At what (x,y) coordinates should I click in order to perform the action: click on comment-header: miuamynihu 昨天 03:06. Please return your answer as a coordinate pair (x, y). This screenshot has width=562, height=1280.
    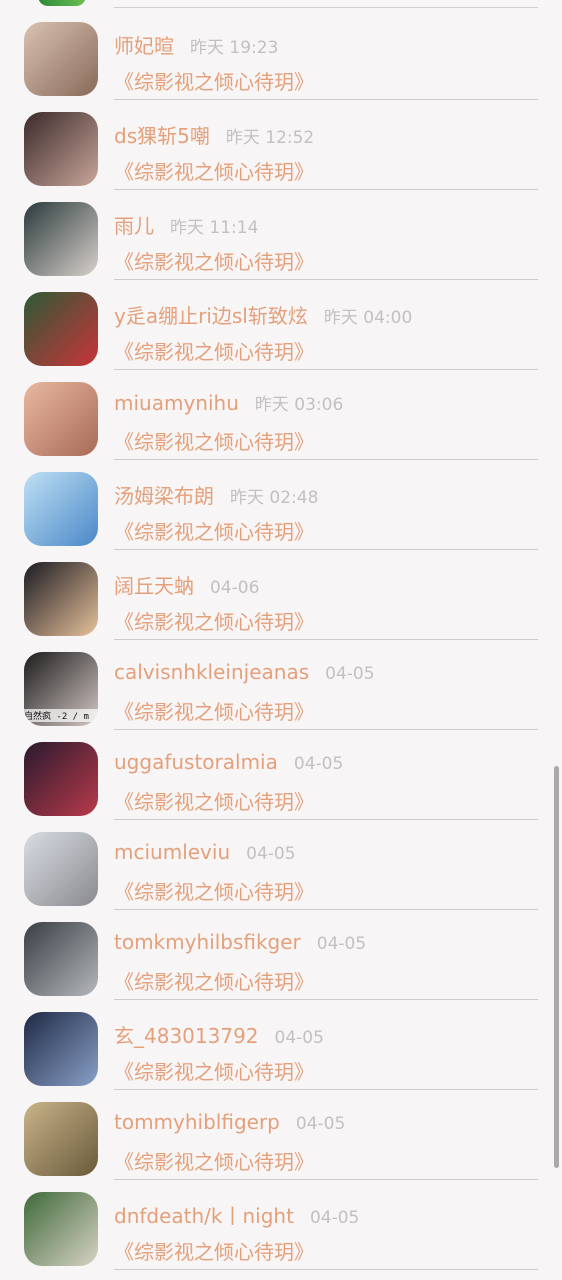
    Looking at the image, I should click on (228, 405).